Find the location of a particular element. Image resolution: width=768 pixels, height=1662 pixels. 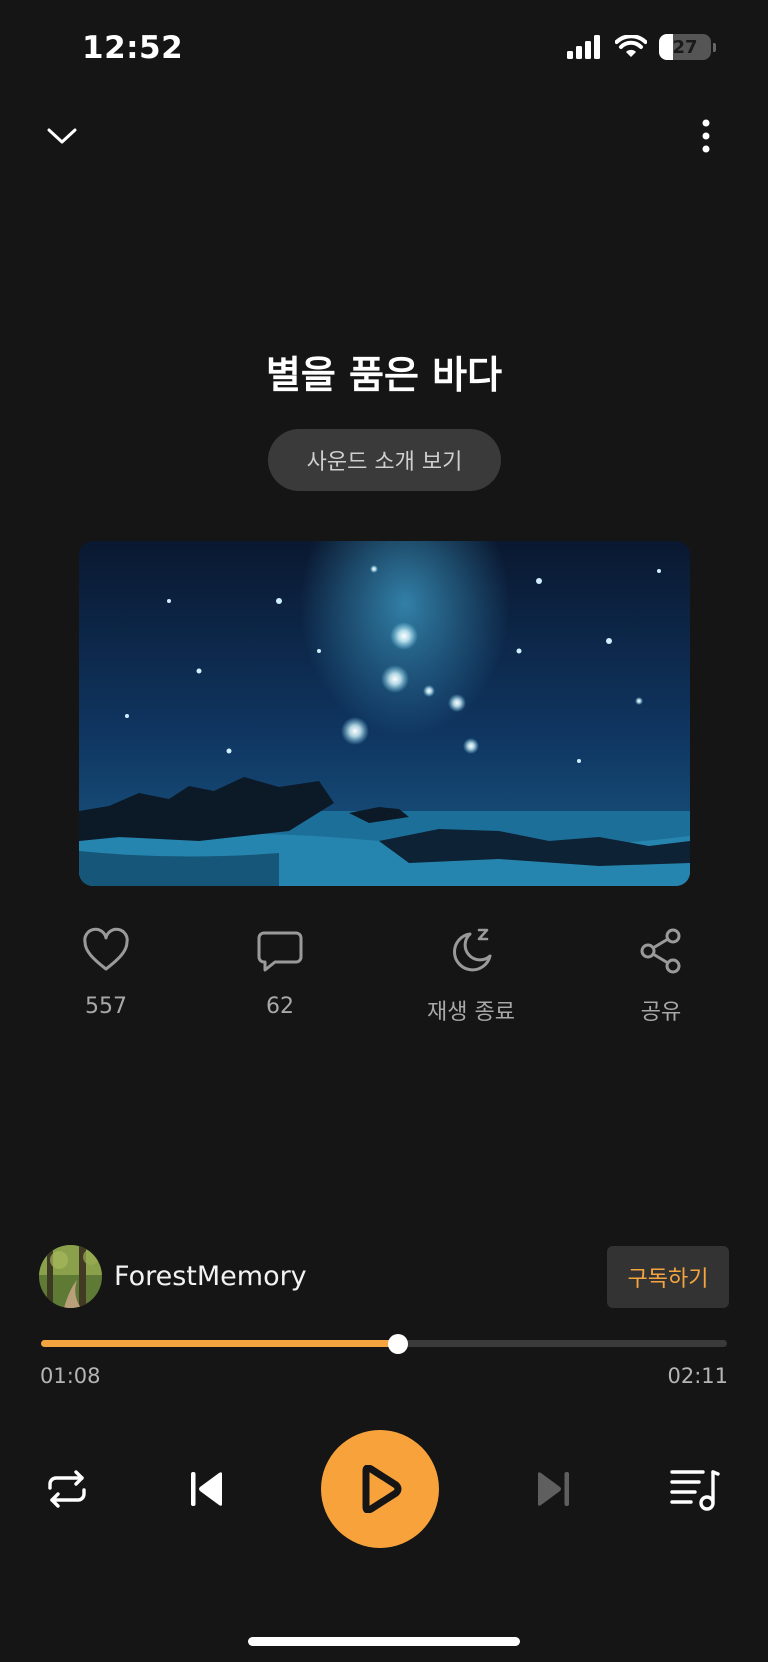

comment-icon is located at coordinates (280, 951).